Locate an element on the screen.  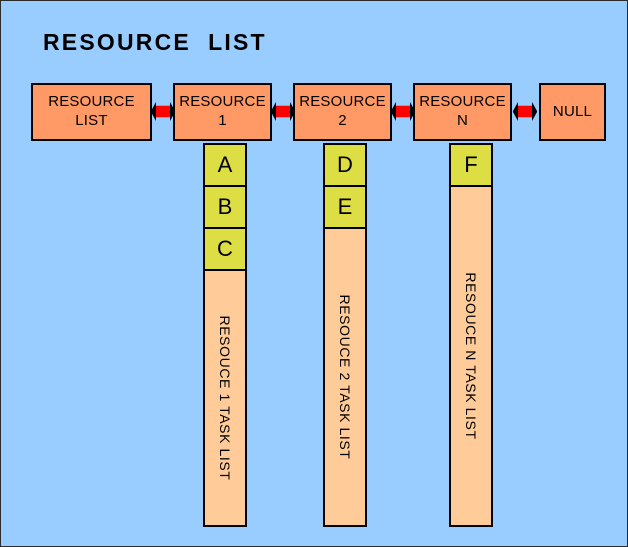
resource-box-2: RESOURCE 2 is located at coordinates (342, 112).